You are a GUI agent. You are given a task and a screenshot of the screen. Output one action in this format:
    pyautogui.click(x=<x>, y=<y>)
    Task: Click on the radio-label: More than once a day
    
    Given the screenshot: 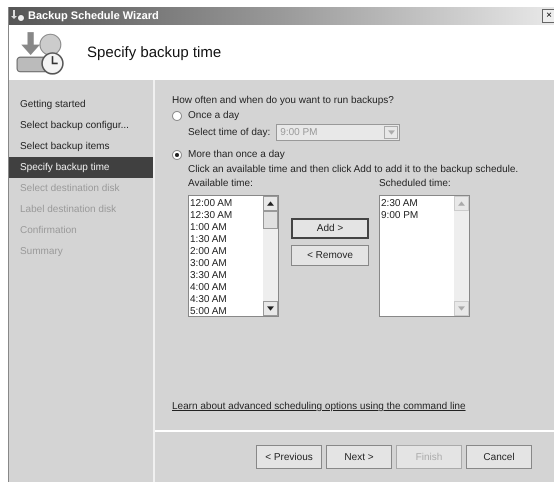 What is the action you would take?
    pyautogui.click(x=236, y=154)
    